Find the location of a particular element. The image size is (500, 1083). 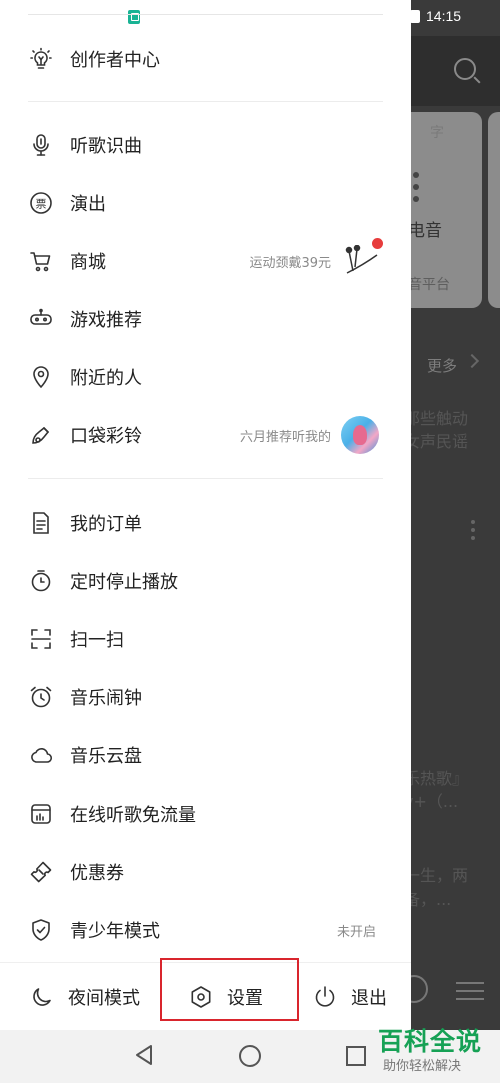

background-text: 音平台 is located at coordinates (429, 285).